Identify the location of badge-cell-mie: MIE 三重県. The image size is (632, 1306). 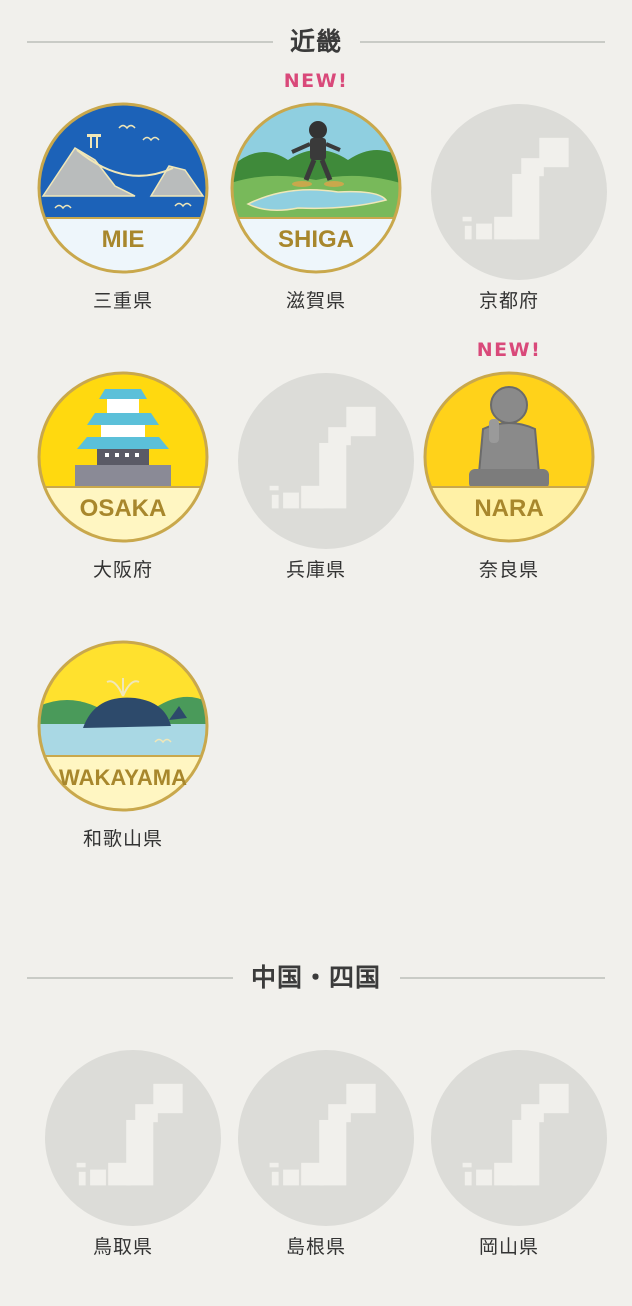
(123, 230).